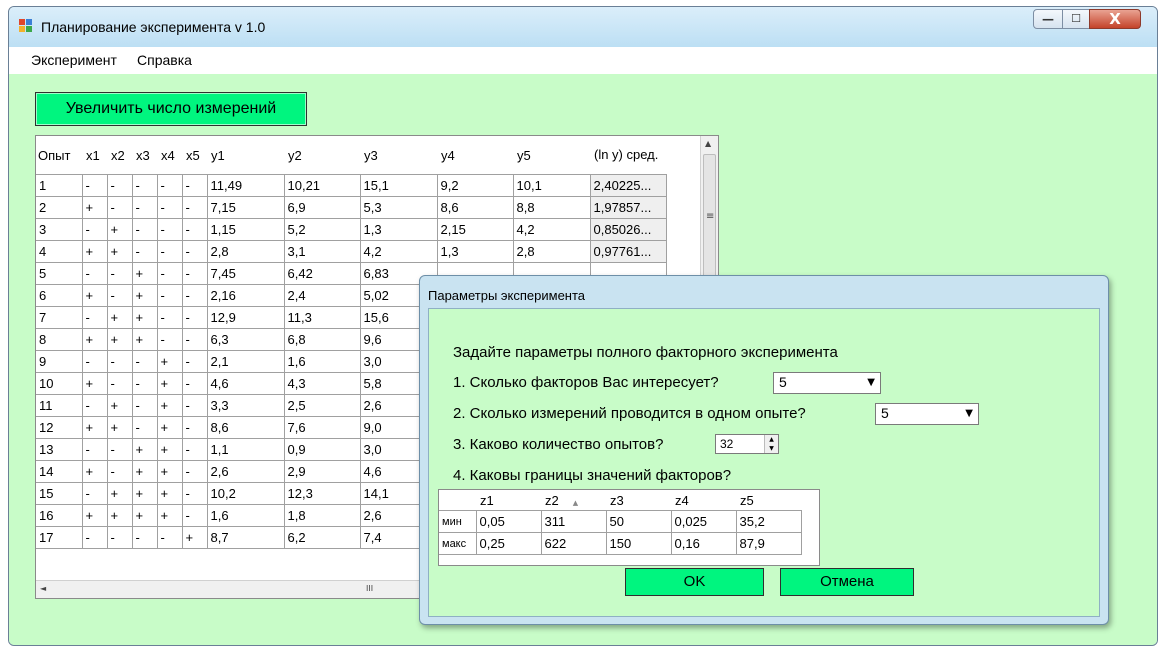 This screenshot has height=652, width=1168. What do you see at coordinates (59, 361) in the screenshot?
I see `grid-cell: 9` at bounding box center [59, 361].